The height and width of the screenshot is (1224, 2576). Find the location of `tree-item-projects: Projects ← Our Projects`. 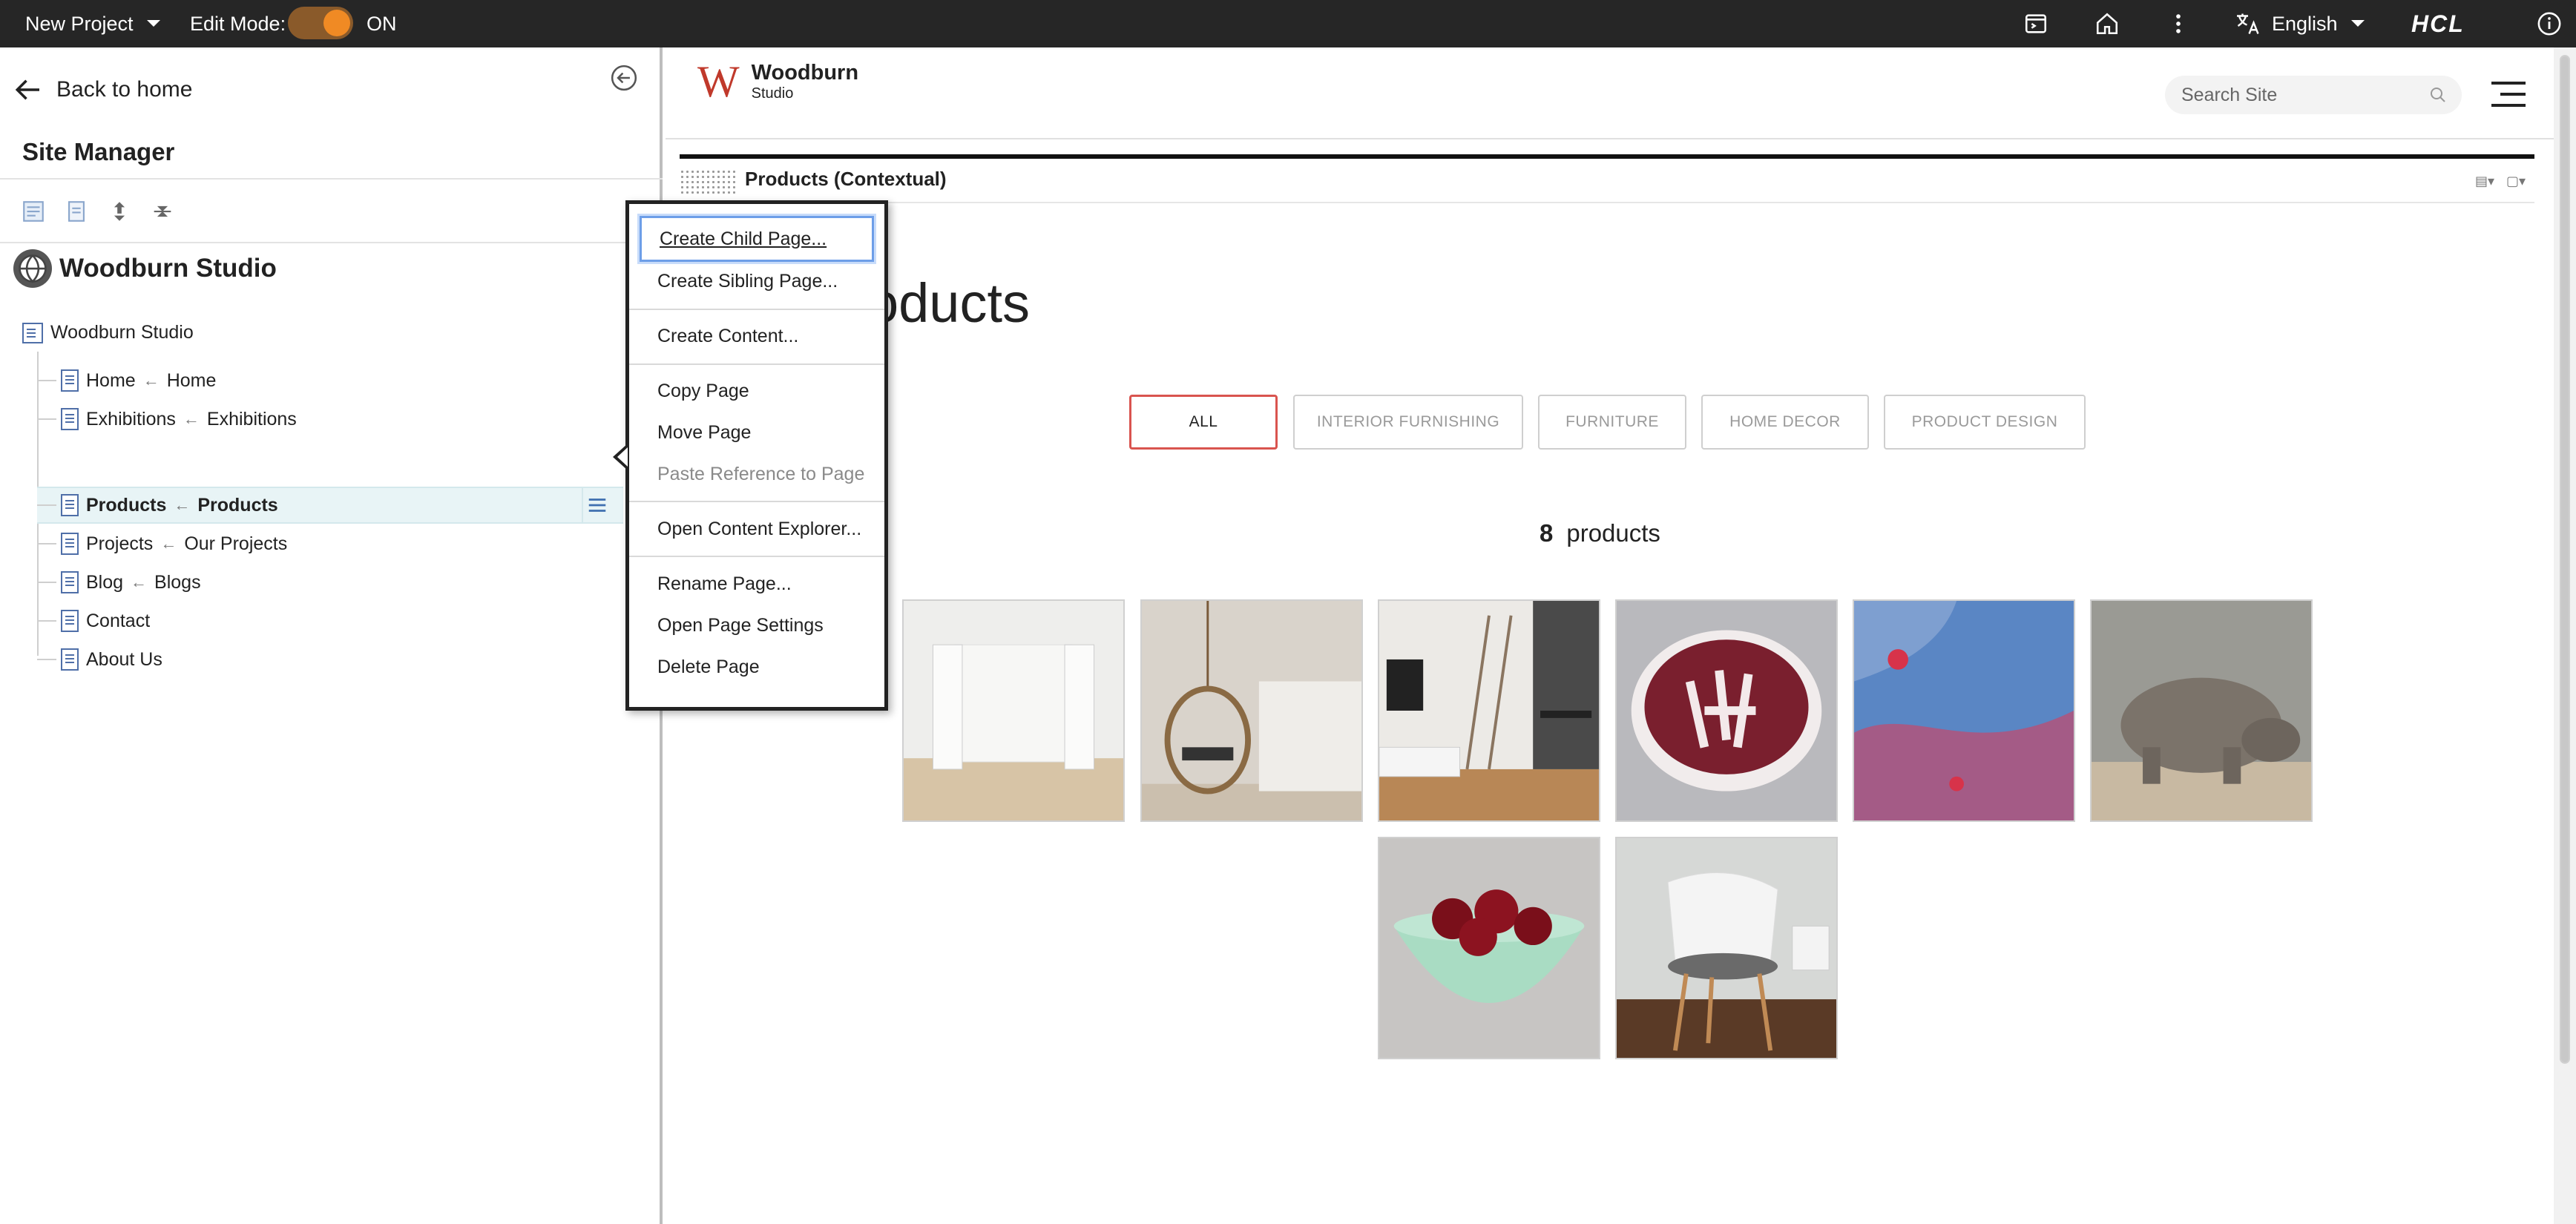

tree-item-projects: Projects ← Our Projects is located at coordinates (330, 544).